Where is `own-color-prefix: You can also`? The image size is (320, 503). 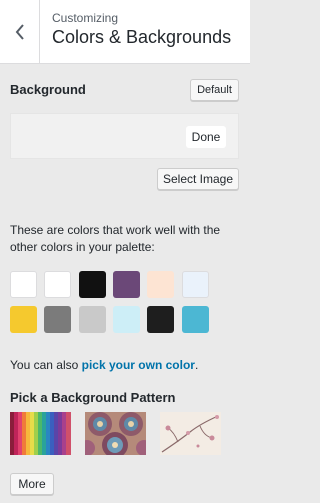 own-color-prefix: You can also is located at coordinates (46, 365).